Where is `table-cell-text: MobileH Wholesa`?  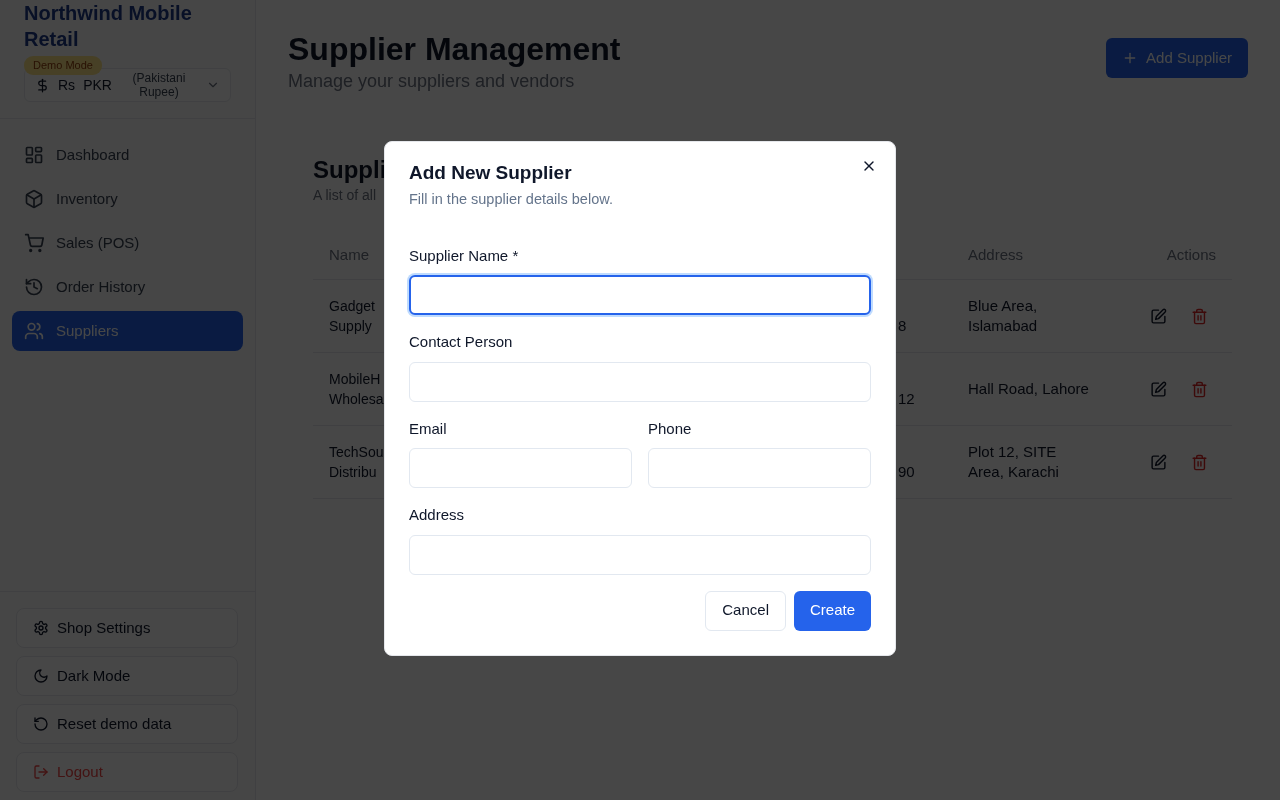
table-cell-text: MobileH Wholesa is located at coordinates (356, 389).